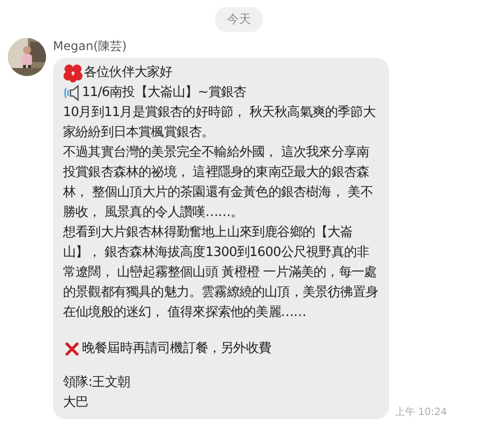 This screenshot has height=434, width=478. Describe the element at coordinates (90, 46) in the screenshot. I see `sender-name: Megan(陳芸)` at that location.